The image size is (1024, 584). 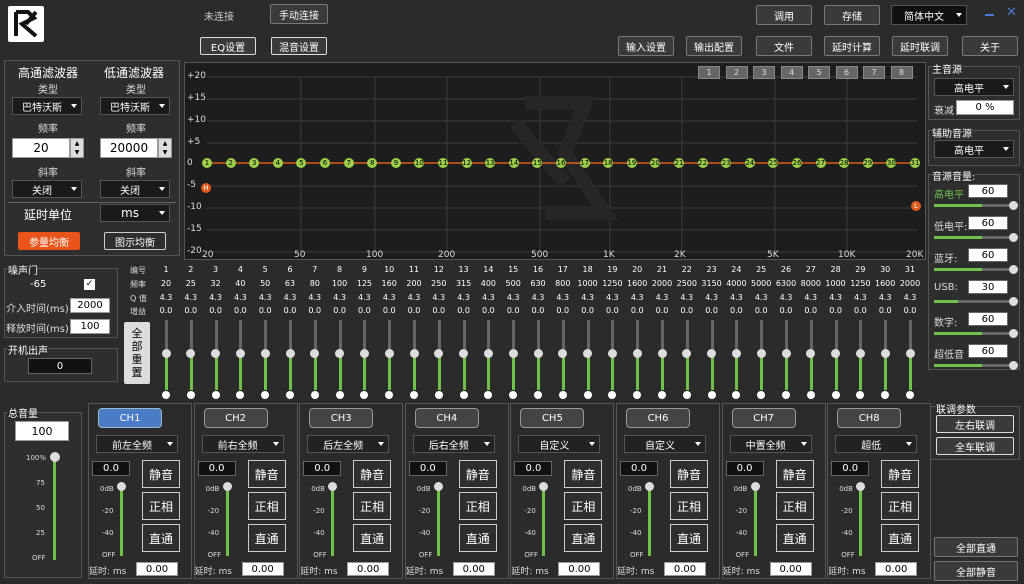 What do you see at coordinates (135, 106) in the screenshot?
I see `lp-type-select: 巴特沃斯` at bounding box center [135, 106].